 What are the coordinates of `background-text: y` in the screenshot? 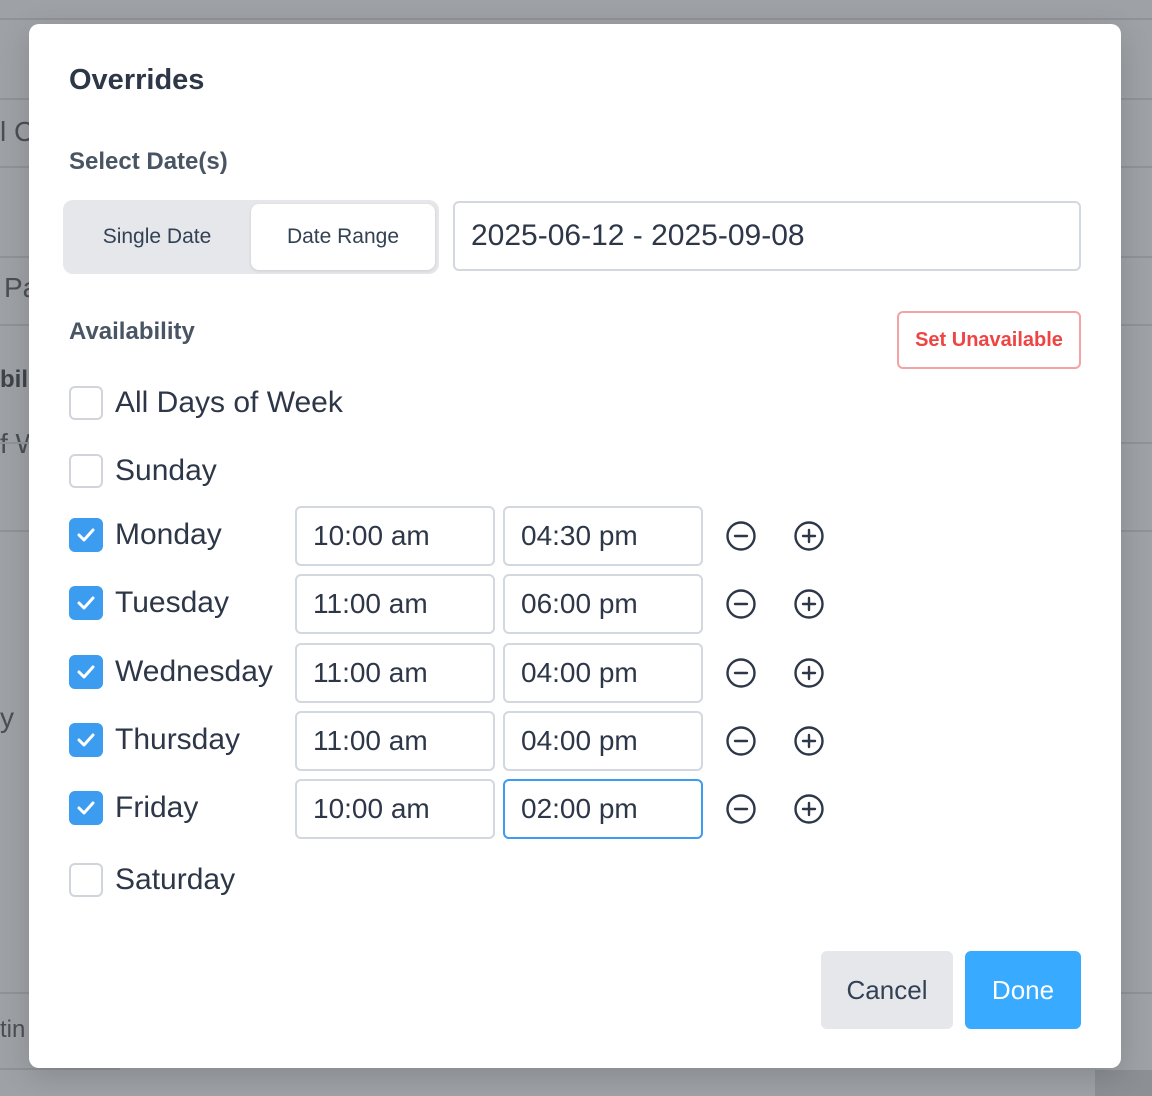 It's located at (7, 717).